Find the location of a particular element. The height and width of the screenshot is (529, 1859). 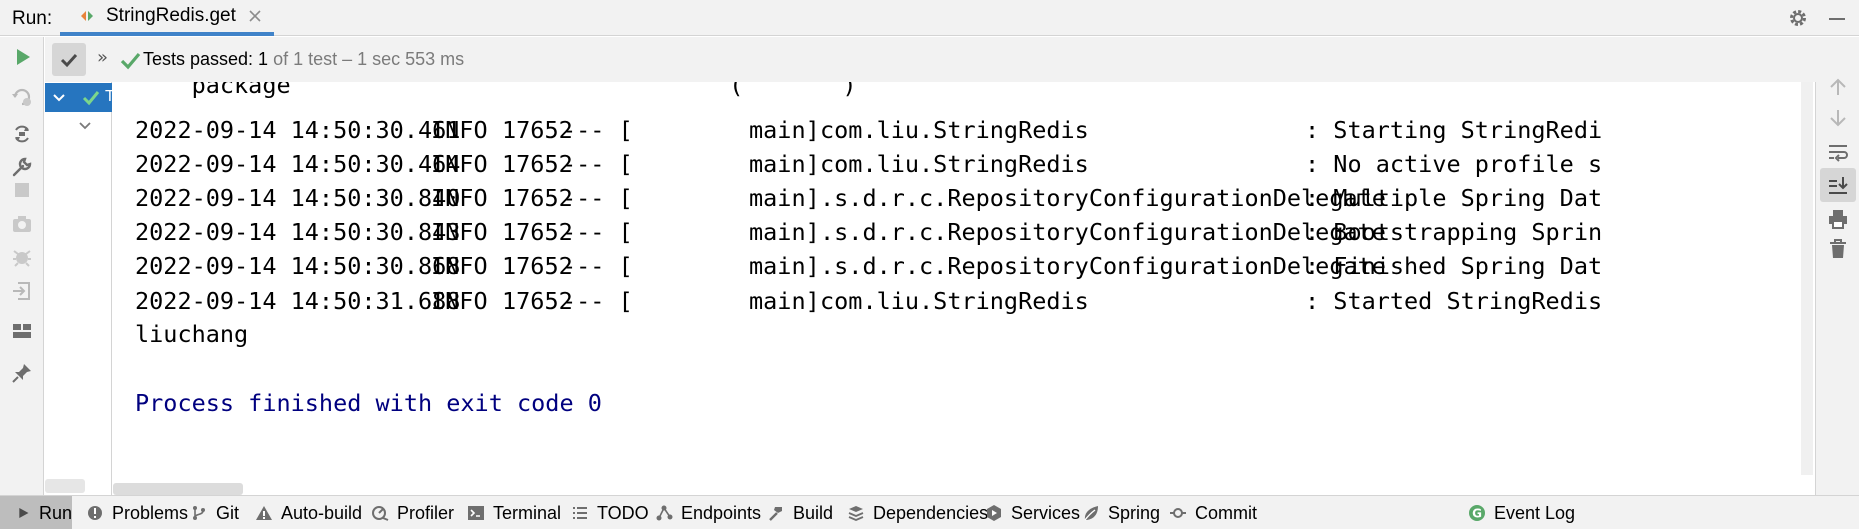

tab-endpoints: Endpoints is located at coordinates (708, 512).